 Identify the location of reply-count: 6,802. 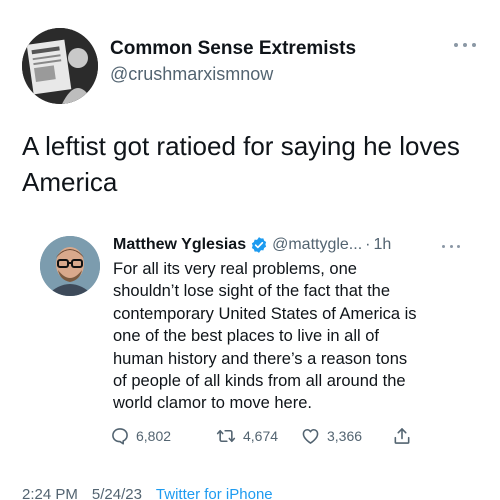
(154, 436).